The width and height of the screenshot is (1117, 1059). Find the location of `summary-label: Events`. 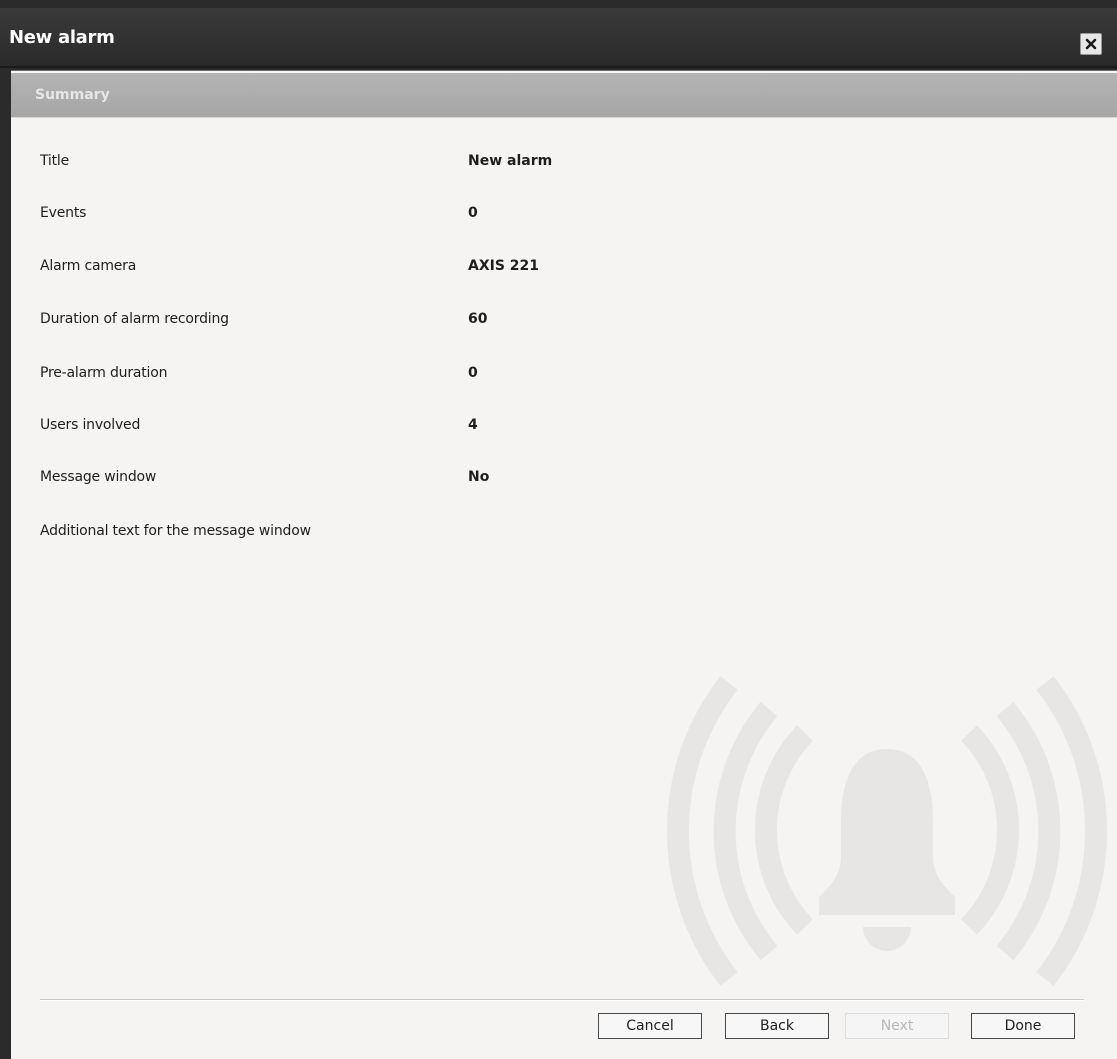

summary-label: Events is located at coordinates (63, 213).